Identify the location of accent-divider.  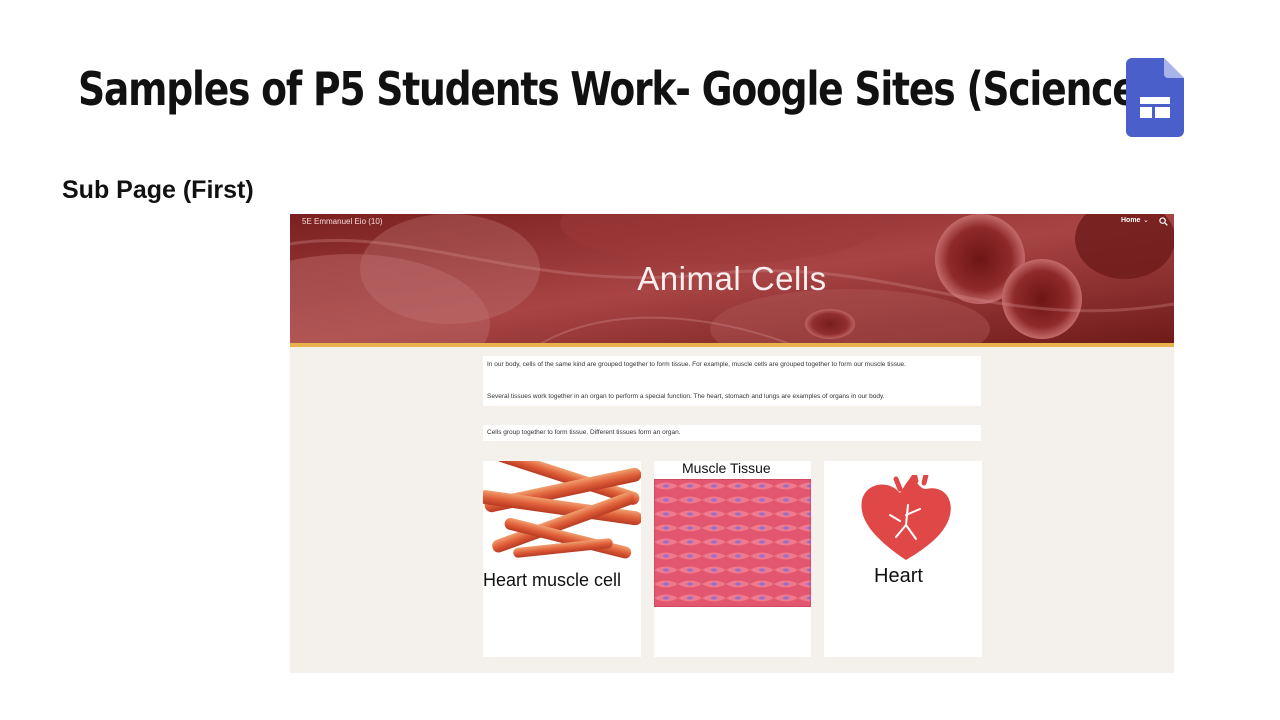
(732, 345).